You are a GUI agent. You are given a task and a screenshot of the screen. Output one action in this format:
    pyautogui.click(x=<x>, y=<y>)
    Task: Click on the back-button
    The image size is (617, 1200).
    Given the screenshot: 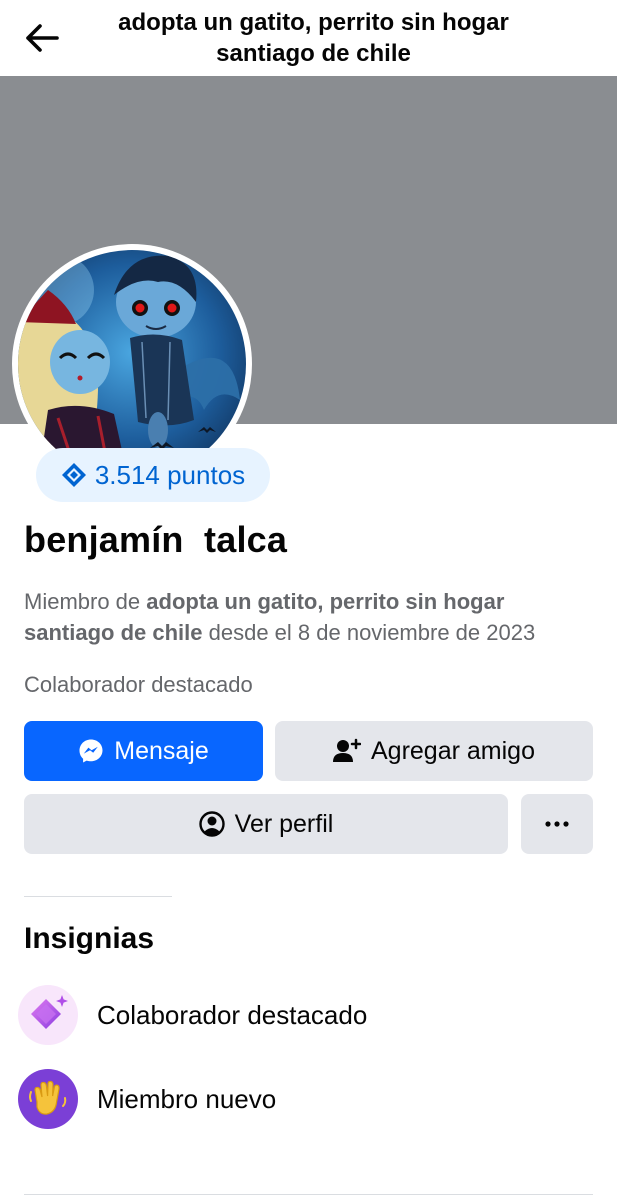 What is the action you would take?
    pyautogui.click(x=42, y=38)
    